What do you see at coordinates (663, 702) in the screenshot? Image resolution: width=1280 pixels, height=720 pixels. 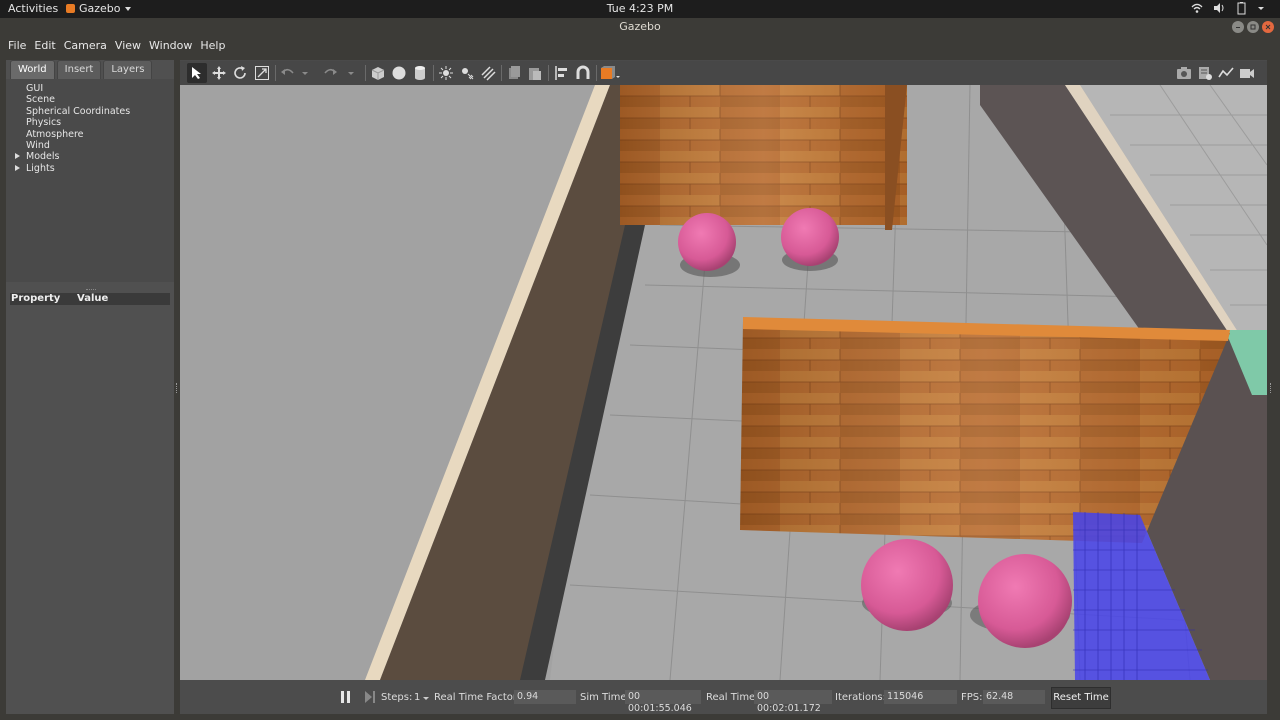 I see `sim-time-value: 00 00:01:55.046` at bounding box center [663, 702].